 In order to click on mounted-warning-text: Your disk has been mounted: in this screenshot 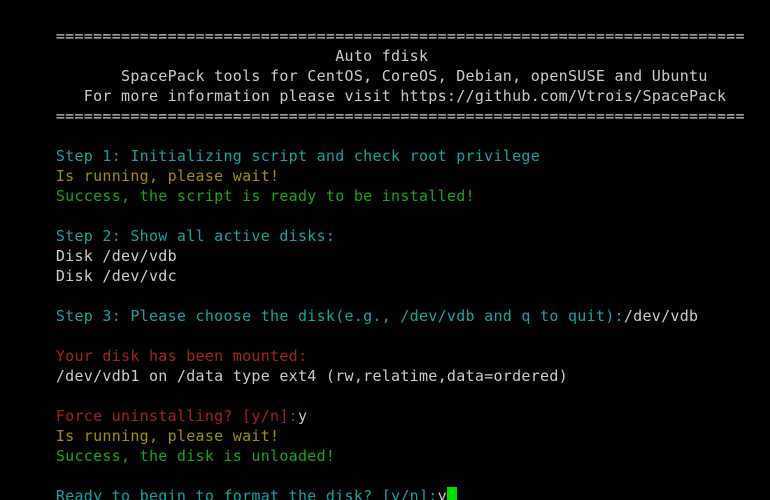, I will do `click(181, 356)`.